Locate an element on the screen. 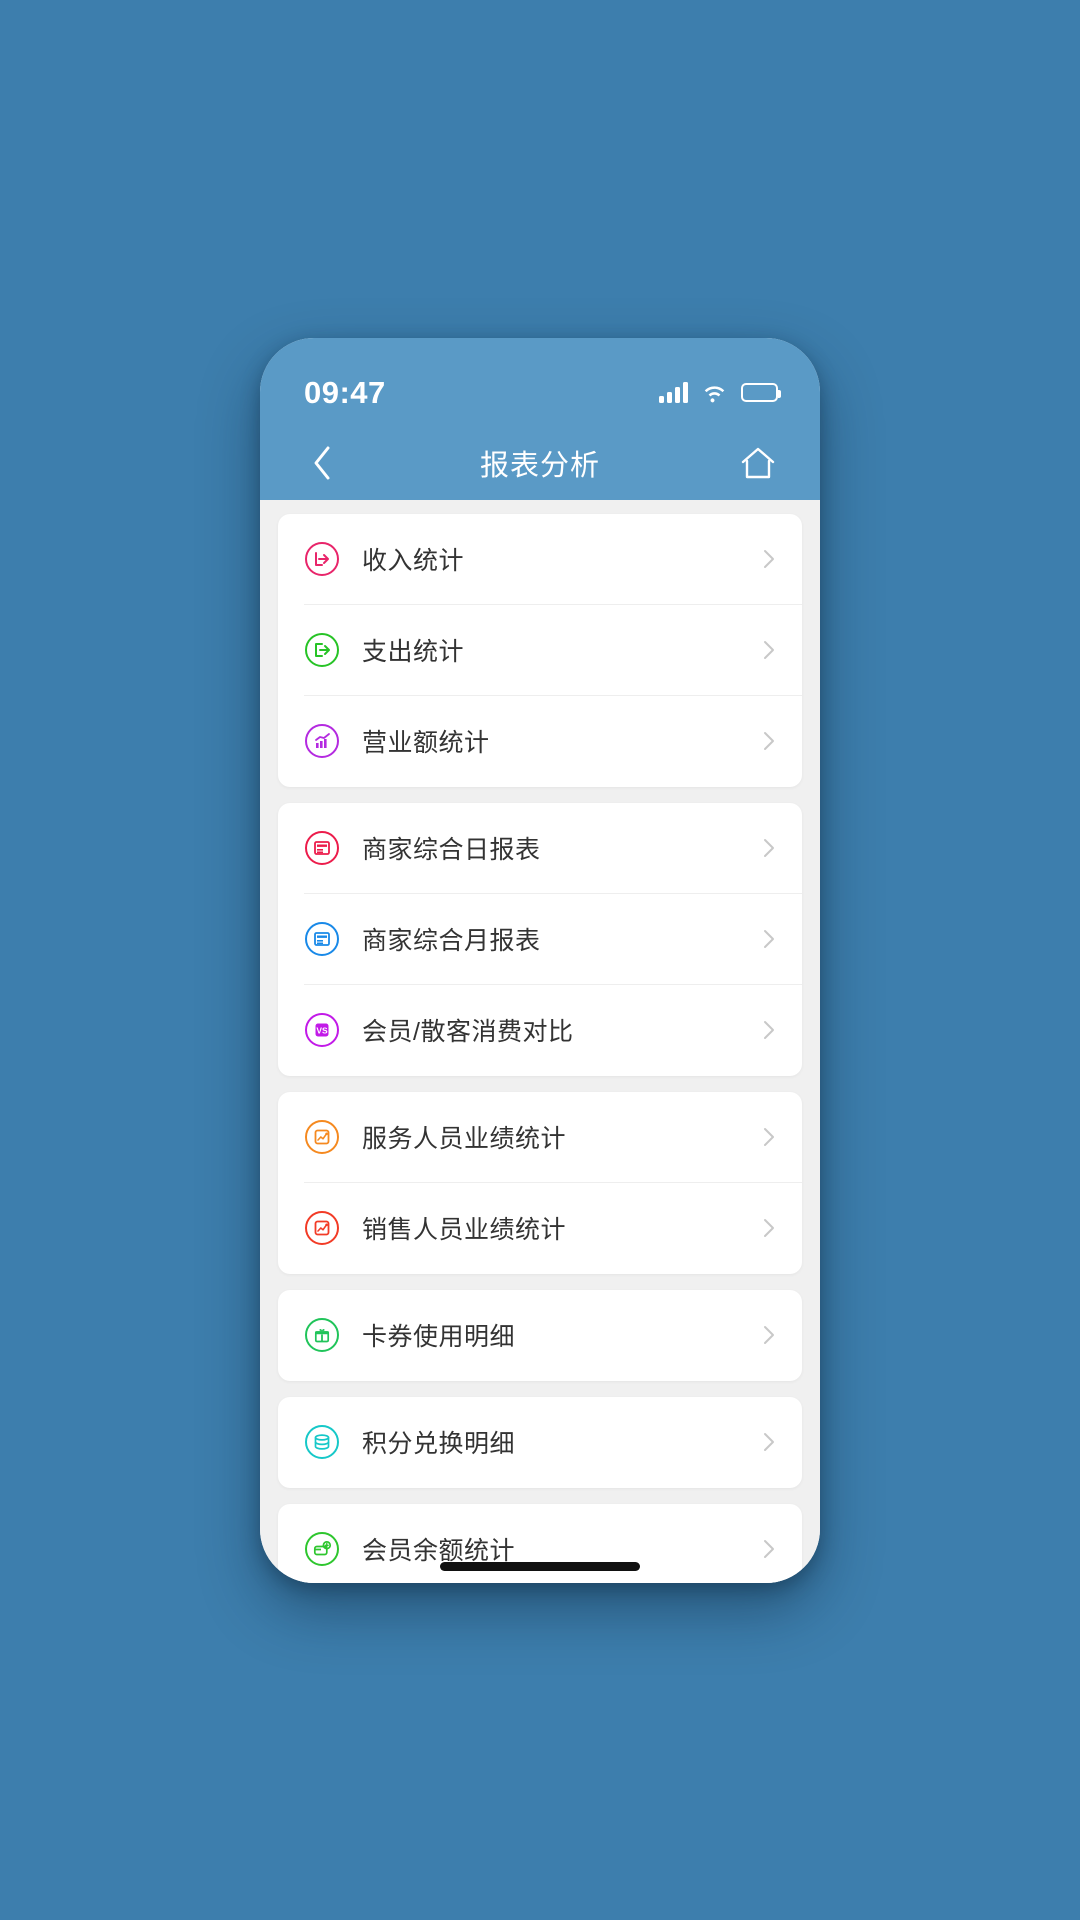  list-item-member-guest-compare: VS 会员/散客消费对比 is located at coordinates (540, 1030).